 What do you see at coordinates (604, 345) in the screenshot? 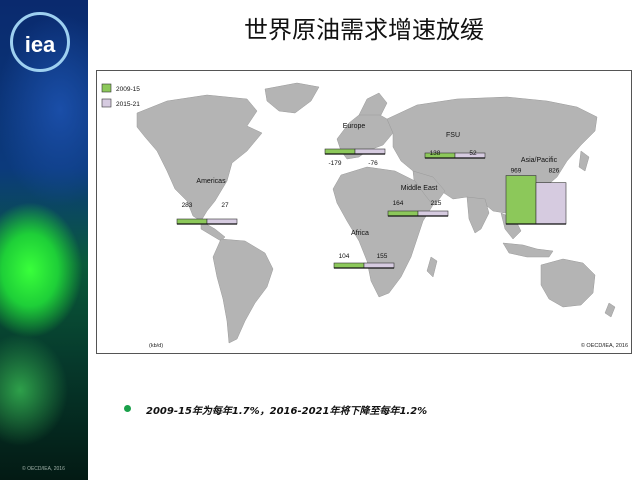
I see `copyright-label: © OECD/IEA, 2016` at bounding box center [604, 345].